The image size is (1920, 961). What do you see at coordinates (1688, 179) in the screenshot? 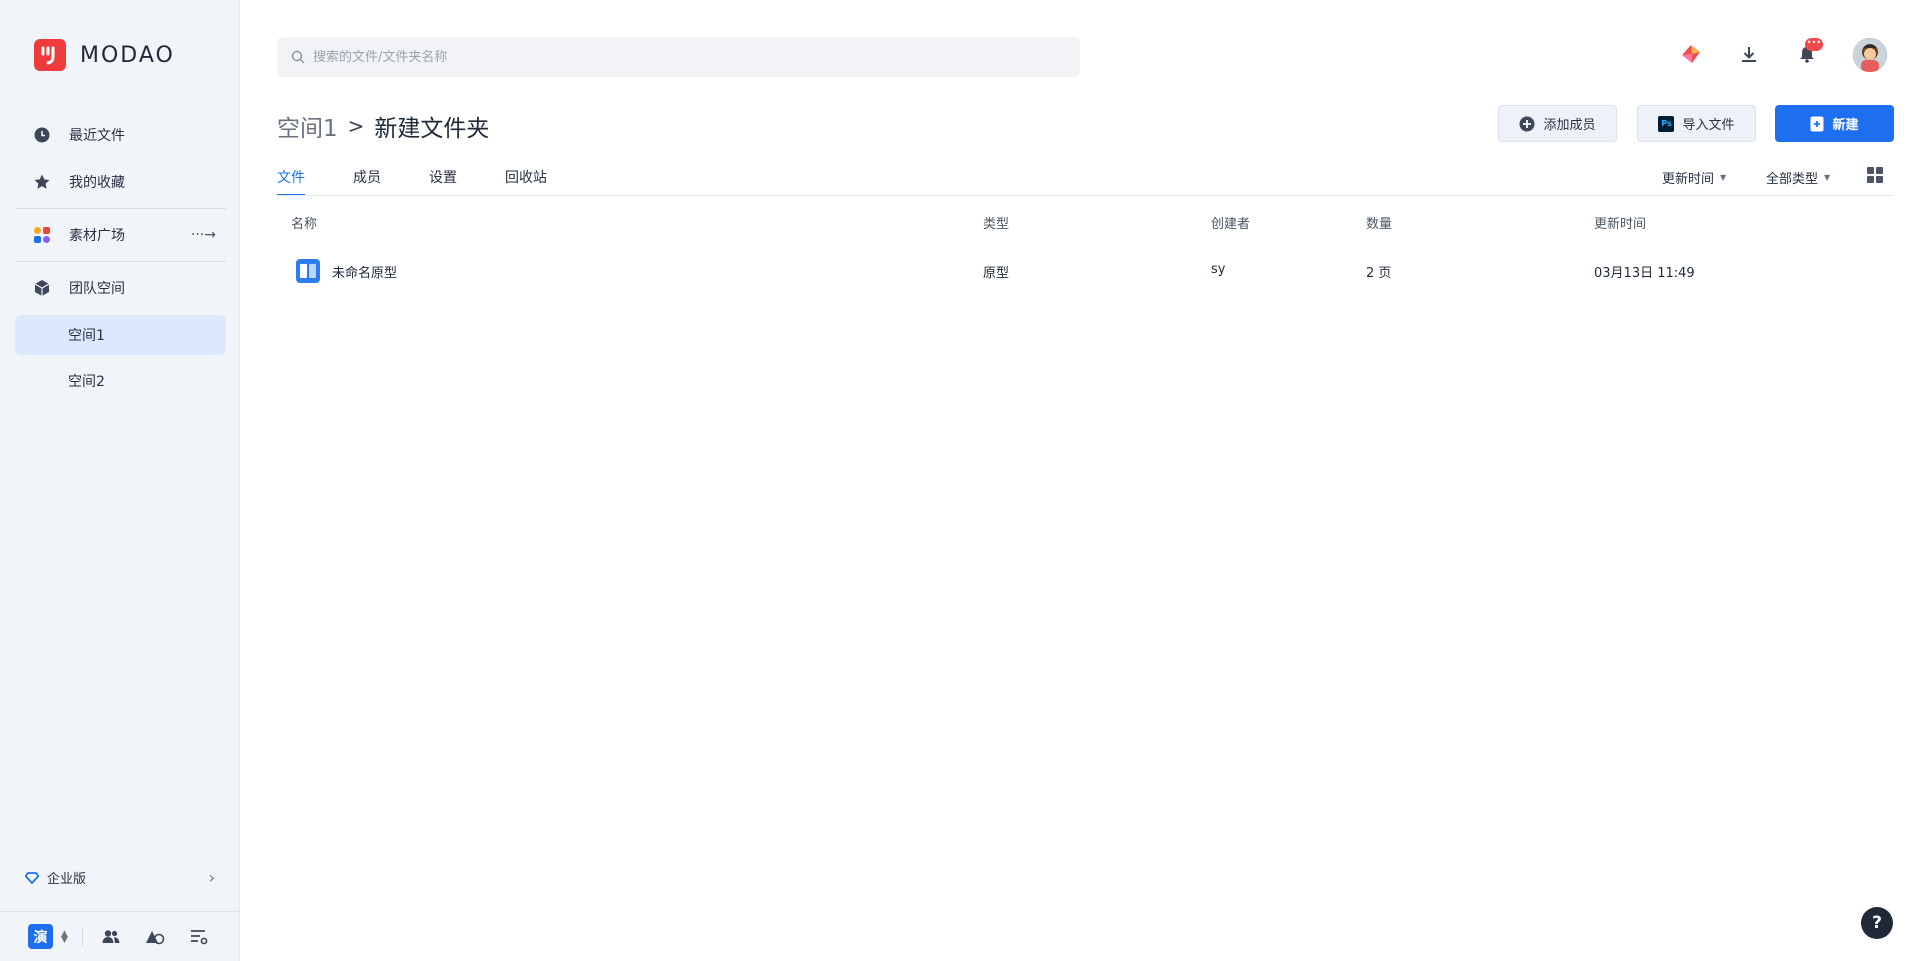
I see `sort-label: 更新时间` at bounding box center [1688, 179].